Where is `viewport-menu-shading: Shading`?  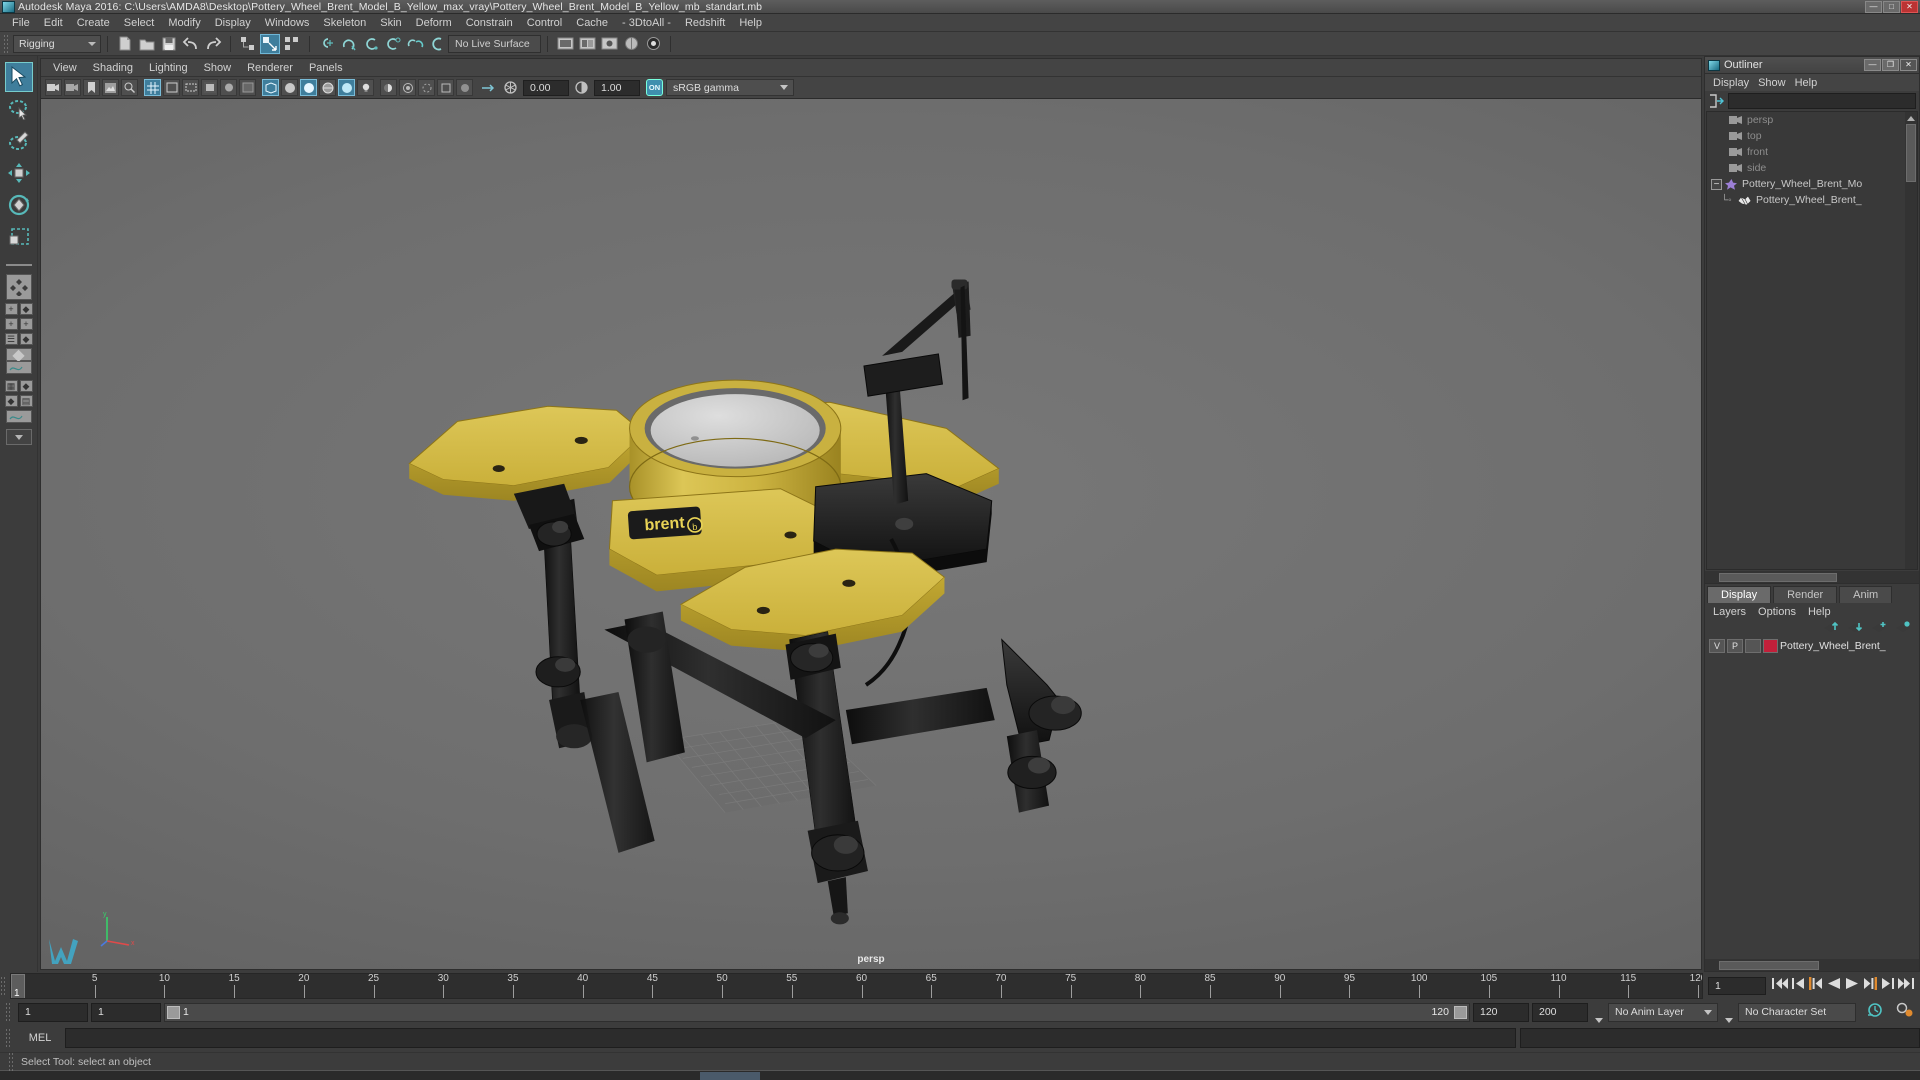 viewport-menu-shading: Shading is located at coordinates (113, 68).